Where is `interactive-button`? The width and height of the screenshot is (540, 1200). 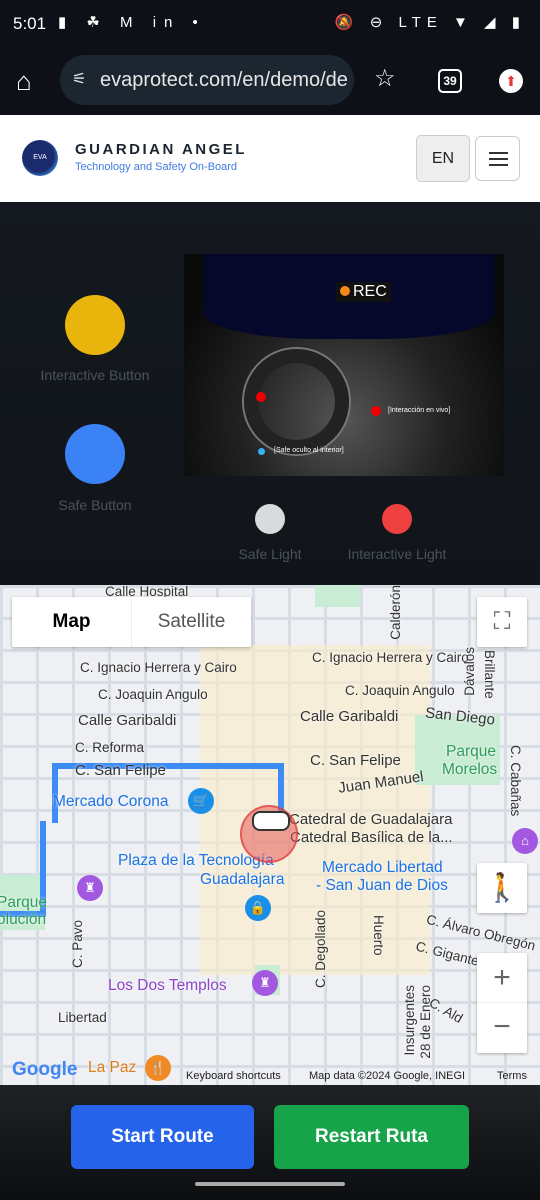
interactive-button is located at coordinates (95, 325).